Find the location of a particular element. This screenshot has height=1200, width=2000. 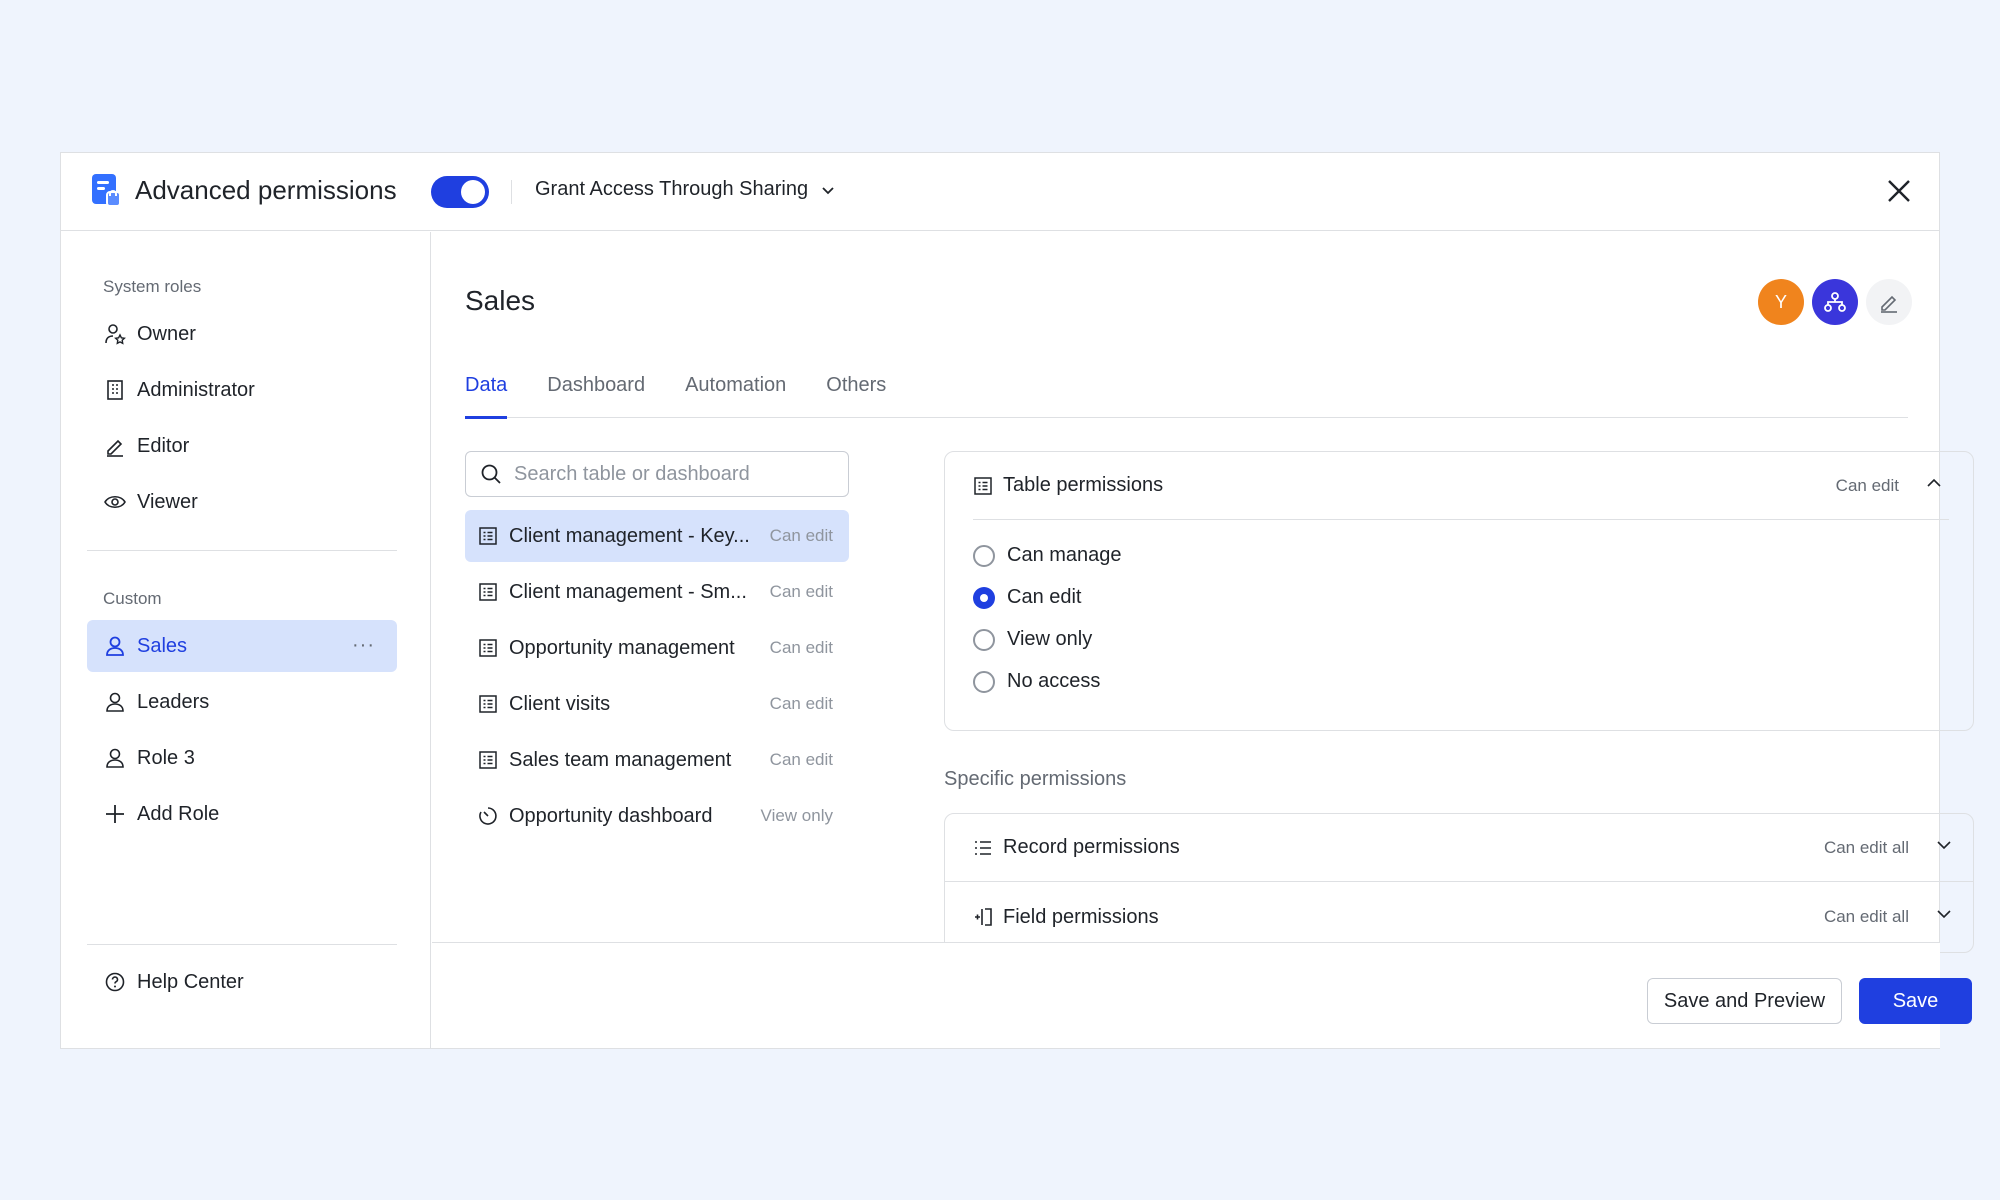

sidebar-bottom-divider is located at coordinates (242, 944).